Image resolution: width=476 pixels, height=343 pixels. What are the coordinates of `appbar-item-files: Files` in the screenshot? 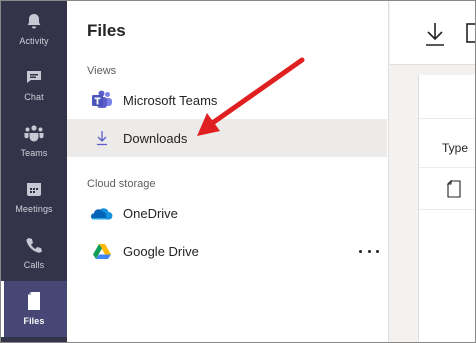 It's located at (34, 309).